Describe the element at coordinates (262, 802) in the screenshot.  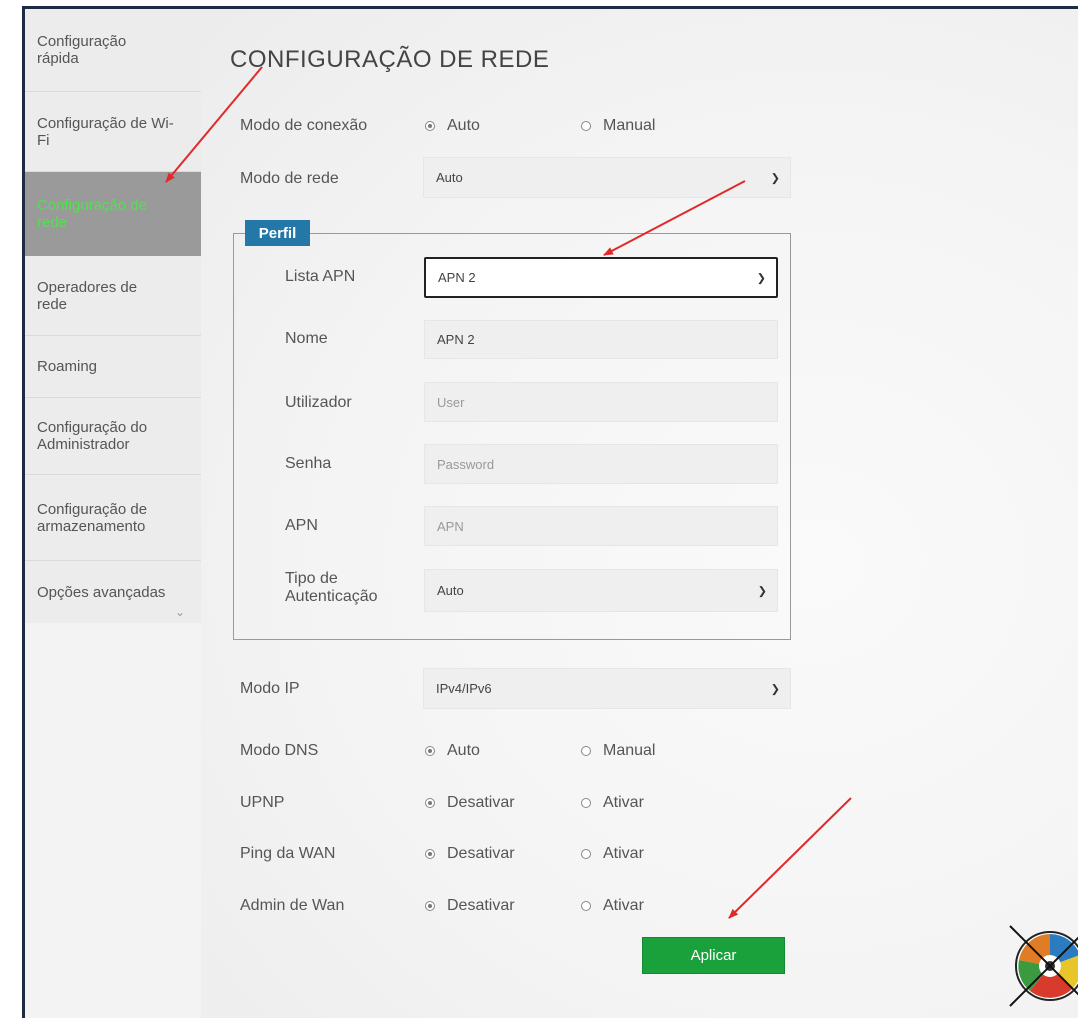
I see `upnp-label: UPNP` at that location.